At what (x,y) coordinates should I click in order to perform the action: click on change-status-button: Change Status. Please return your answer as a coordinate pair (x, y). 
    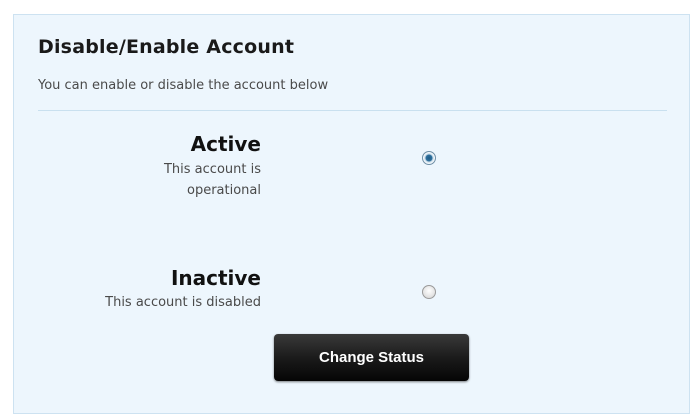
    Looking at the image, I should click on (371, 357).